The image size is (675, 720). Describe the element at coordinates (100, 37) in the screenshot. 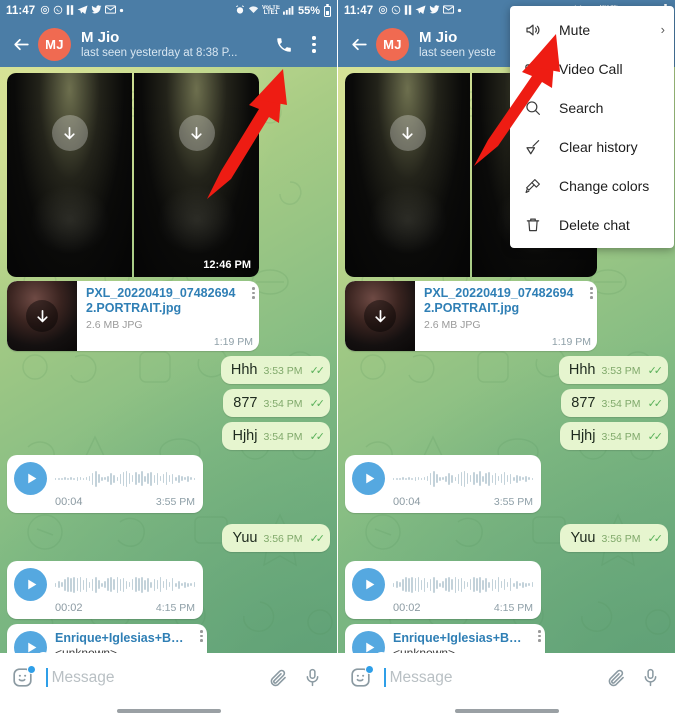

I see `page-title: M Jio` at that location.